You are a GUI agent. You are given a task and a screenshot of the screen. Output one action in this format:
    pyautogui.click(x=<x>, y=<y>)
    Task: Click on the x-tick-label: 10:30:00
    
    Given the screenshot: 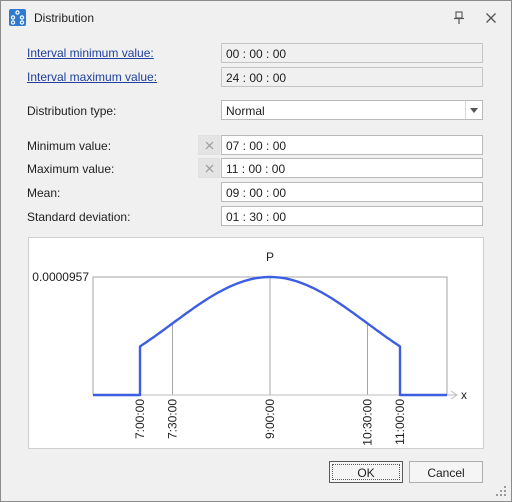 What is the action you would take?
    pyautogui.click(x=368, y=422)
    